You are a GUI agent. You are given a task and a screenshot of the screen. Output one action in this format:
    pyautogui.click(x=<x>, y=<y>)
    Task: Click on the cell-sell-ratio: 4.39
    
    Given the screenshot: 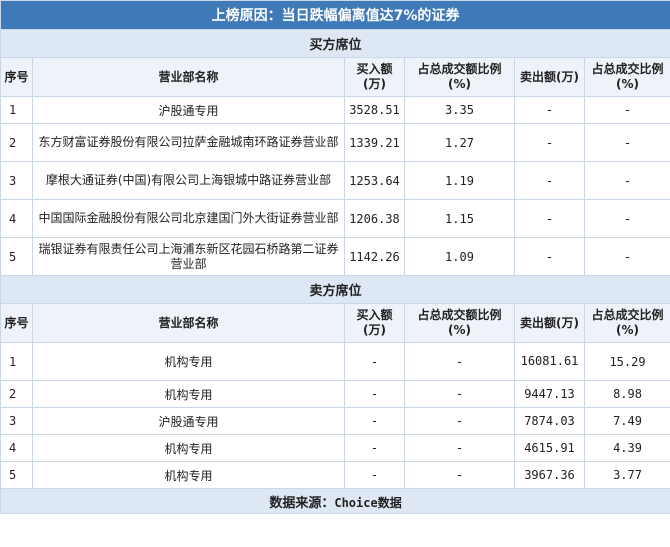 What is the action you would take?
    pyautogui.click(x=626, y=448)
    